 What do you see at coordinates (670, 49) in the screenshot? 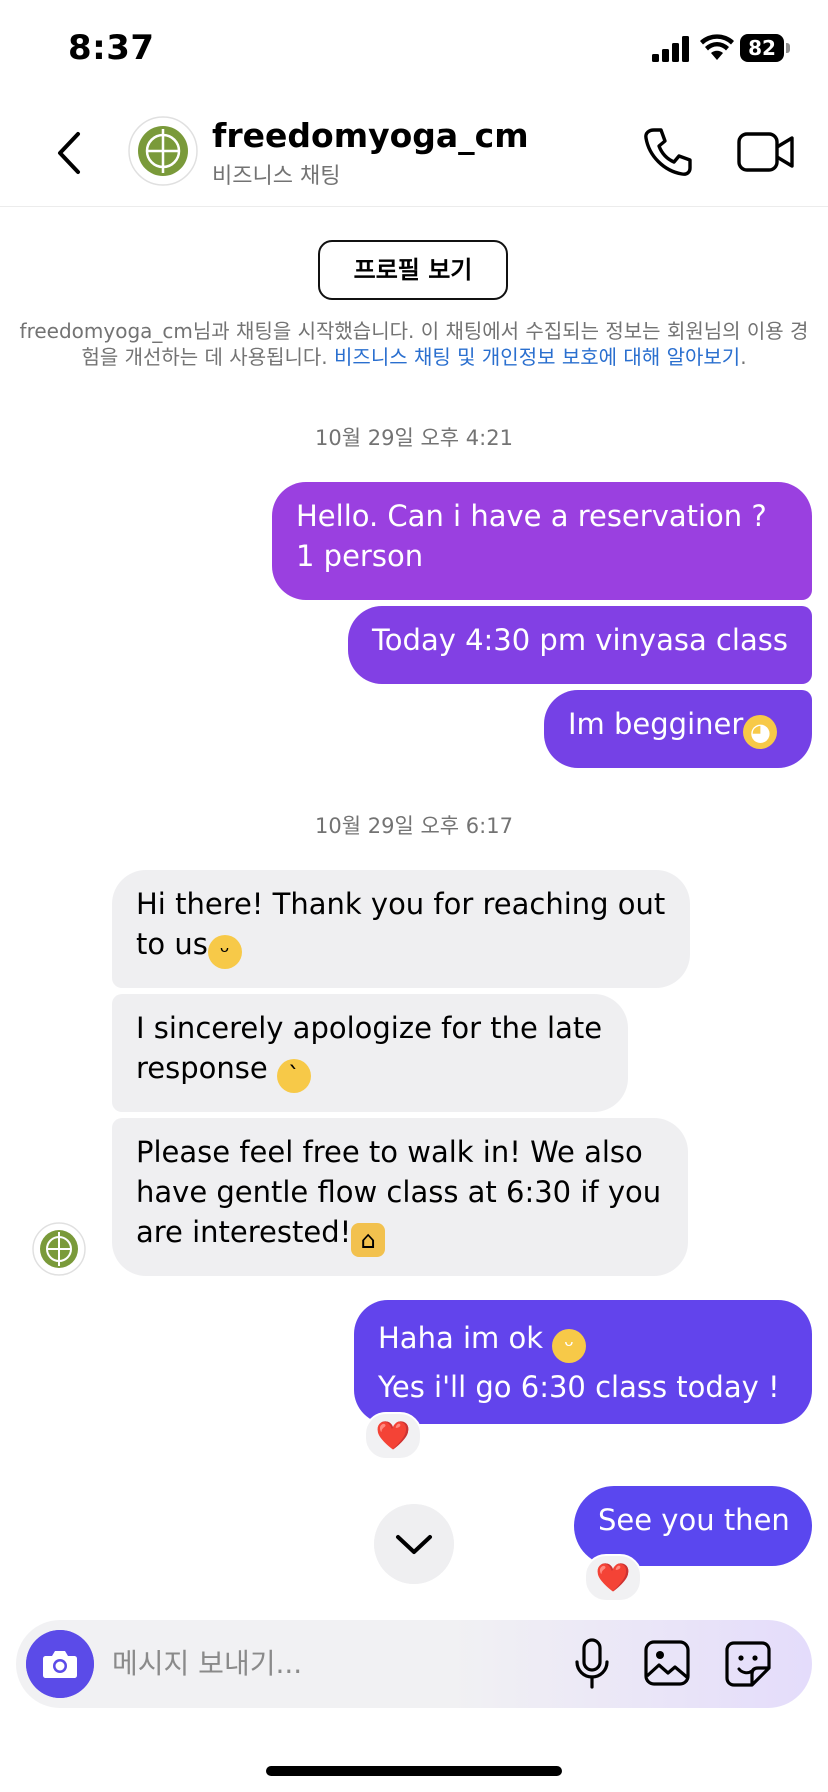
I see `cellular-signal-icon` at bounding box center [670, 49].